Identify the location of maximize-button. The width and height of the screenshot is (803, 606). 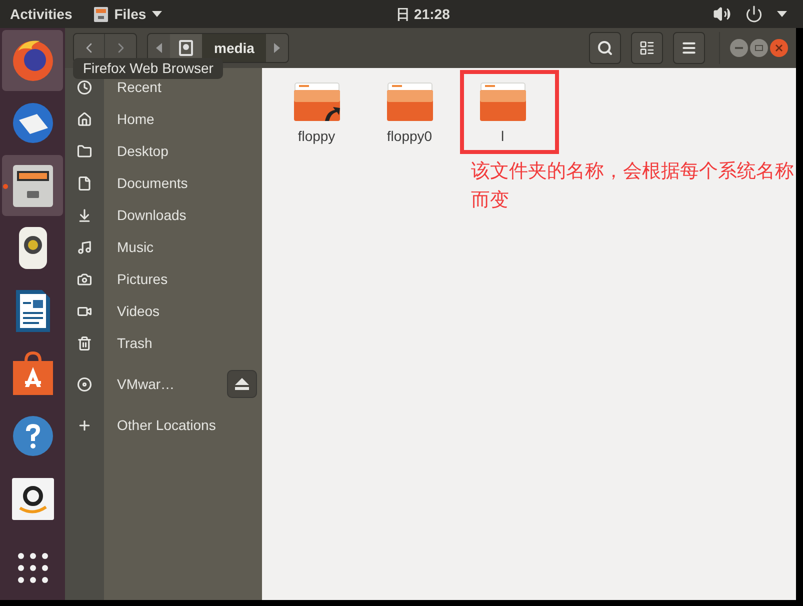
(759, 48).